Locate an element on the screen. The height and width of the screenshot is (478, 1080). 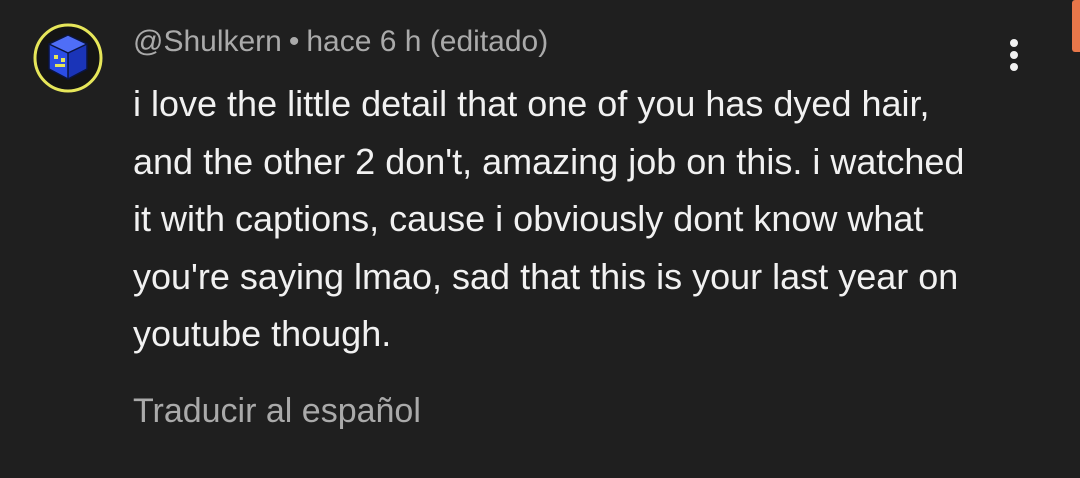
geometry-dash-cube-icon is located at coordinates (68, 58).